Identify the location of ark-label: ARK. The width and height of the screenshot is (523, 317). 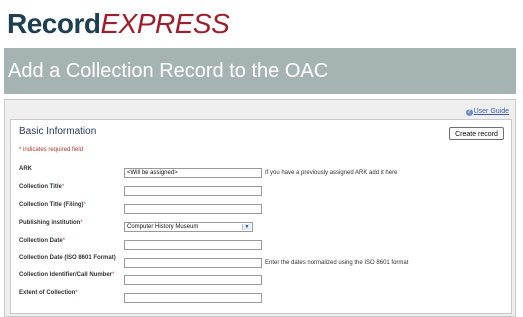
(25, 169).